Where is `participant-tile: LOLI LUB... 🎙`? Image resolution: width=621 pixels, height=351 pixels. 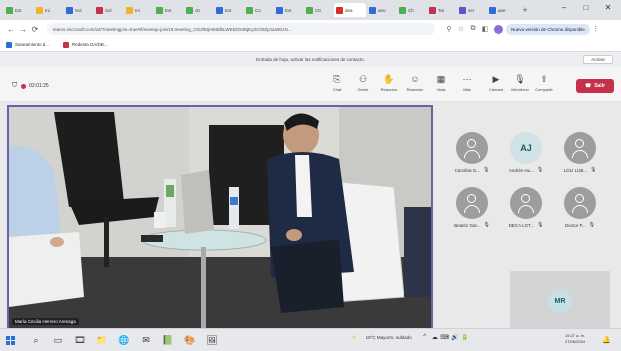 participant-tile: LOLI LUB... 🎙 is located at coordinates (580, 154).